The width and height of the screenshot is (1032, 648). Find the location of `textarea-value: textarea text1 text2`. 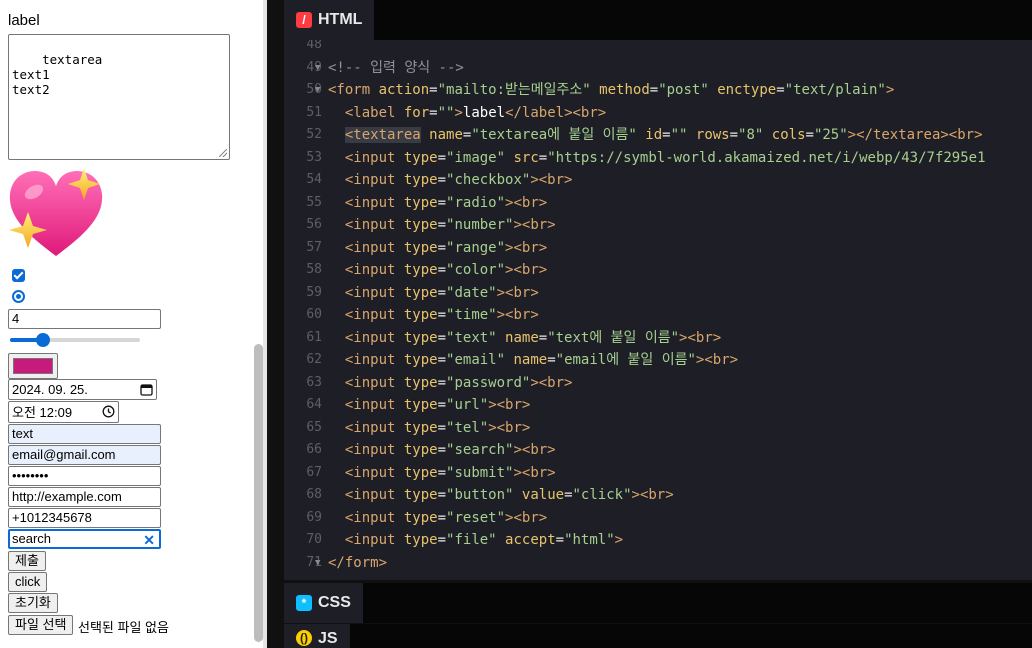

textarea-value: textarea text1 text2 is located at coordinates (57, 74).